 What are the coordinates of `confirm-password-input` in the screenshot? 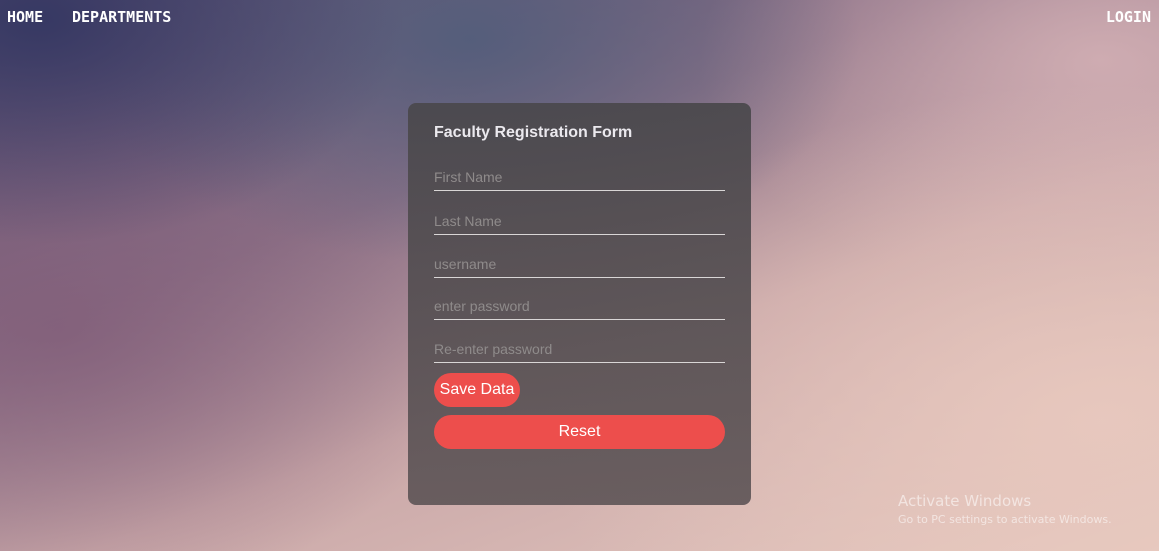 It's located at (579, 349).